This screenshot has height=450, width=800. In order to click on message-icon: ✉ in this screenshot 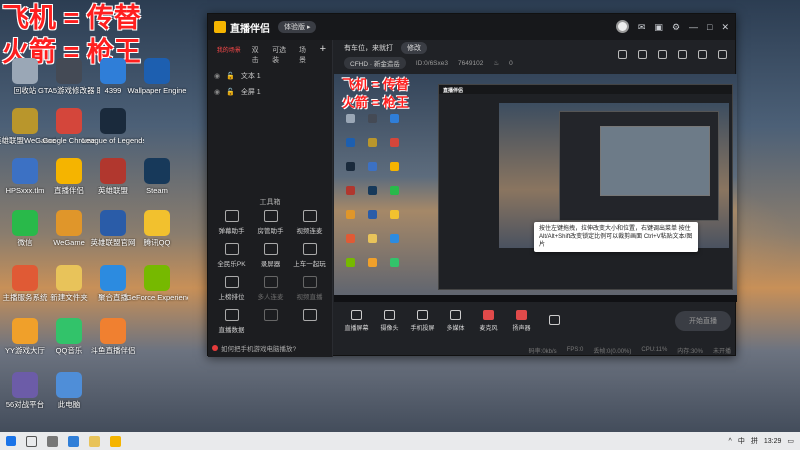, I will do `click(642, 27)`.